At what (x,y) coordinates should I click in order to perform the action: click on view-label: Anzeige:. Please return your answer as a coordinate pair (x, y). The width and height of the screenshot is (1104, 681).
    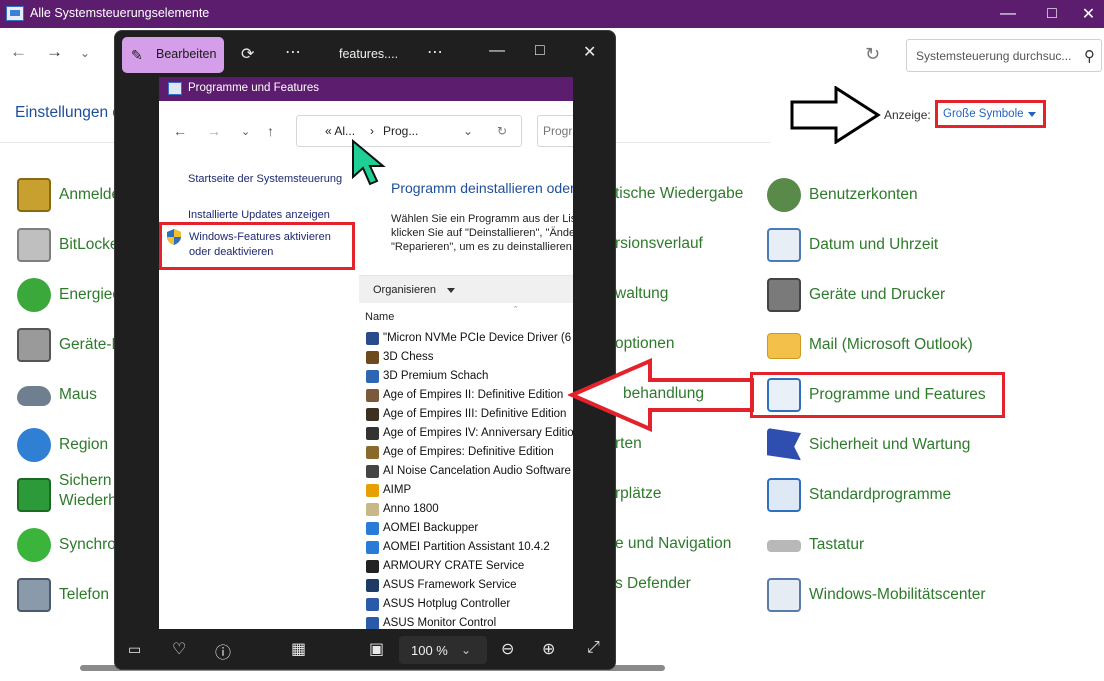
    Looking at the image, I should click on (907, 115).